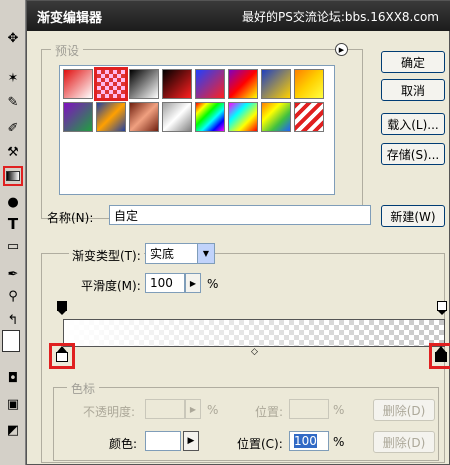 This screenshot has width=450, height=465. Describe the element at coordinates (213, 410) in the screenshot. I see `opacity-unit: %` at that location.